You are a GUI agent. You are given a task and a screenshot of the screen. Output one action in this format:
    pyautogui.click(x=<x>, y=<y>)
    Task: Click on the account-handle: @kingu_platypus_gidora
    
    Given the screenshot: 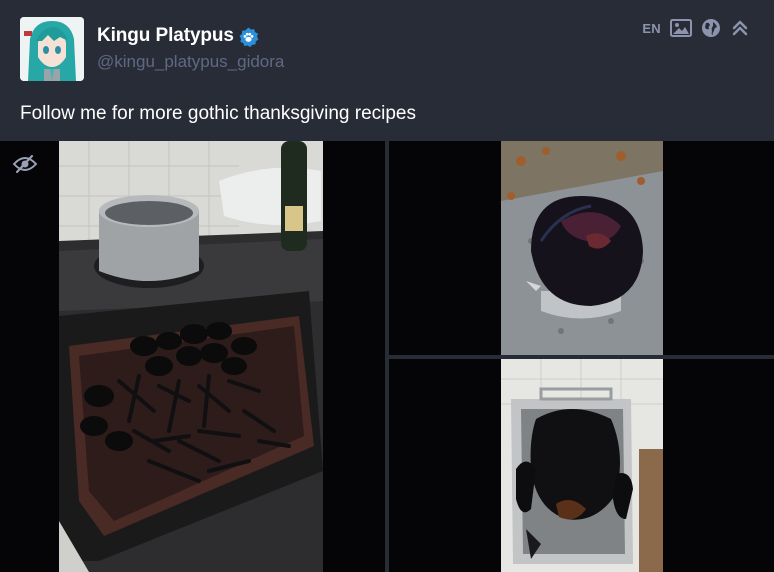 What is the action you would take?
    pyautogui.click(x=190, y=62)
    